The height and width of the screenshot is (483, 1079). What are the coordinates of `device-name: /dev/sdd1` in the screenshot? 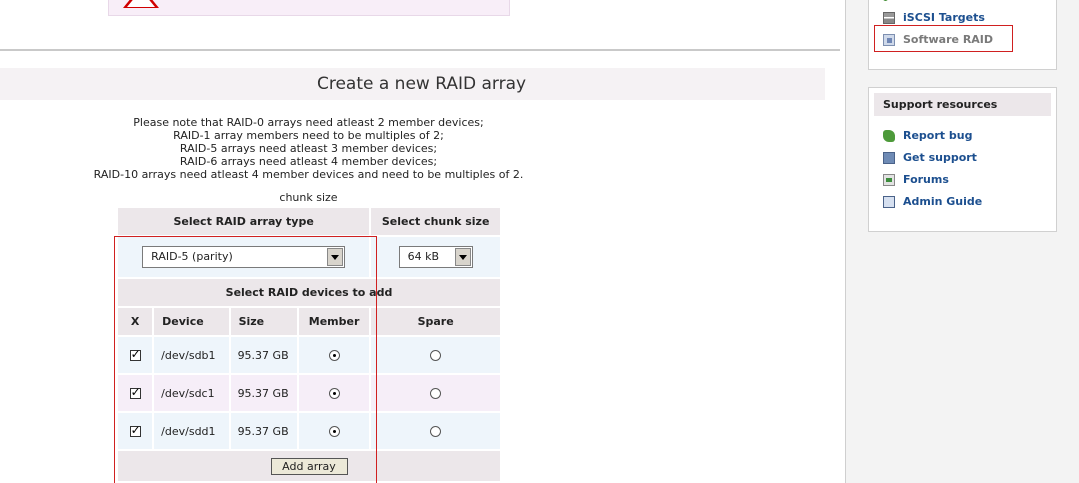 It's located at (191, 431).